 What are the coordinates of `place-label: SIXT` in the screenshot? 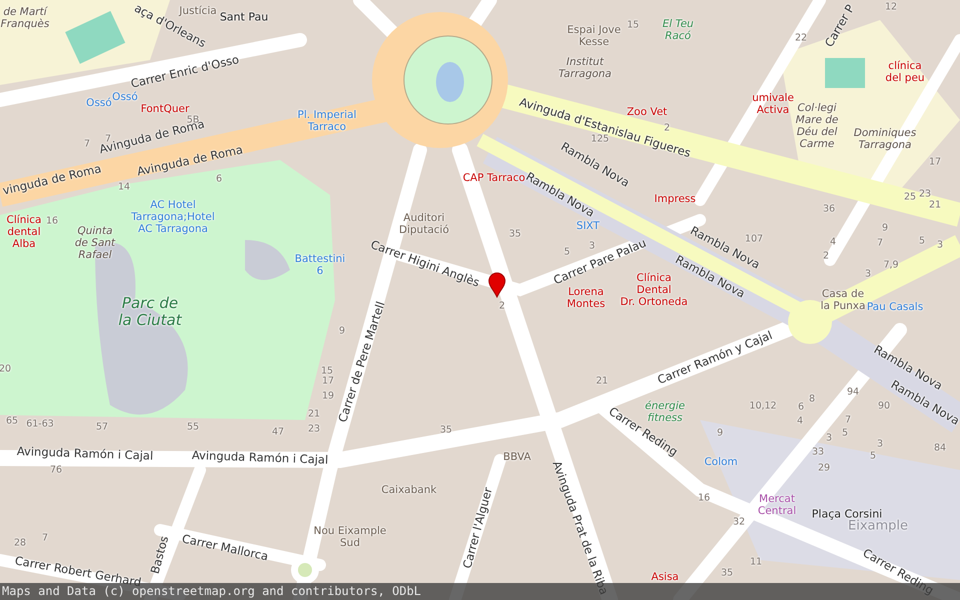 It's located at (588, 226).